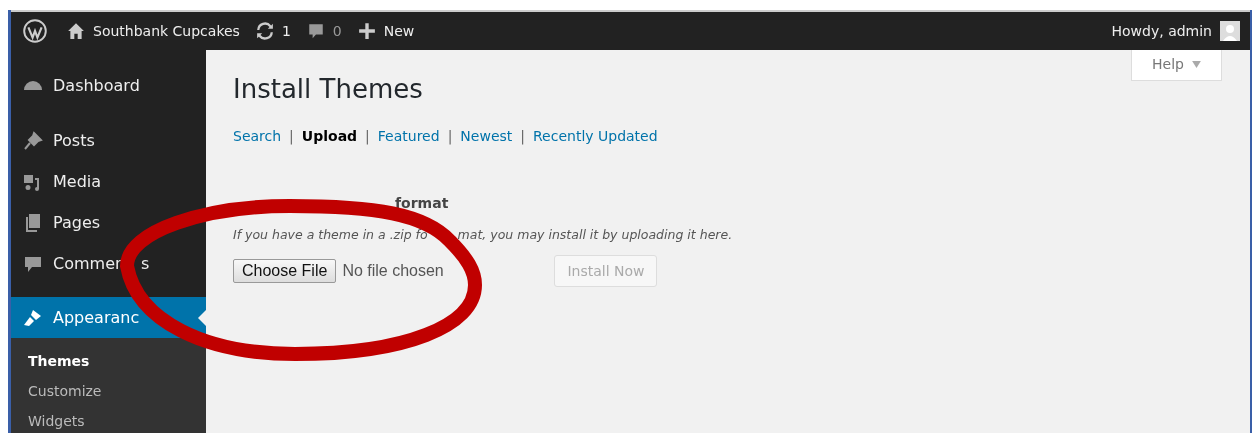 Image resolution: width=1252 pixels, height=433 pixels. I want to click on choose-file-button: Choose File, so click(285, 271).